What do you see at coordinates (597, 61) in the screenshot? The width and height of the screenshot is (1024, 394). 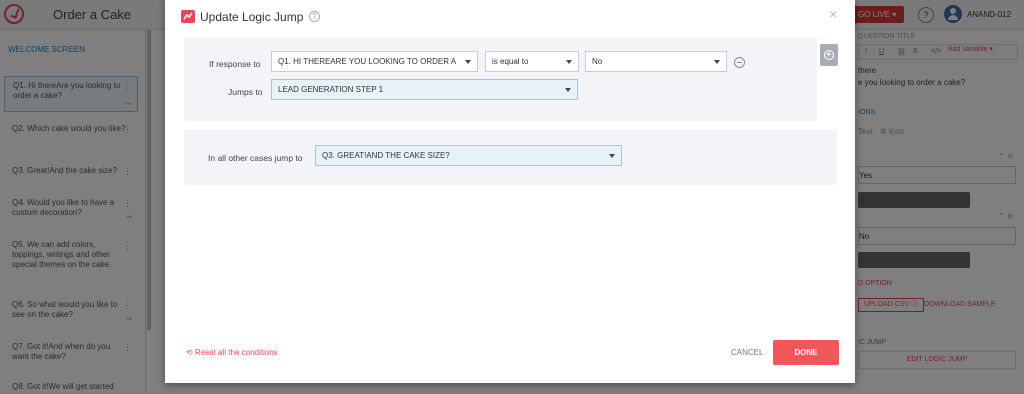 I see `answer-select-value: No` at bounding box center [597, 61].